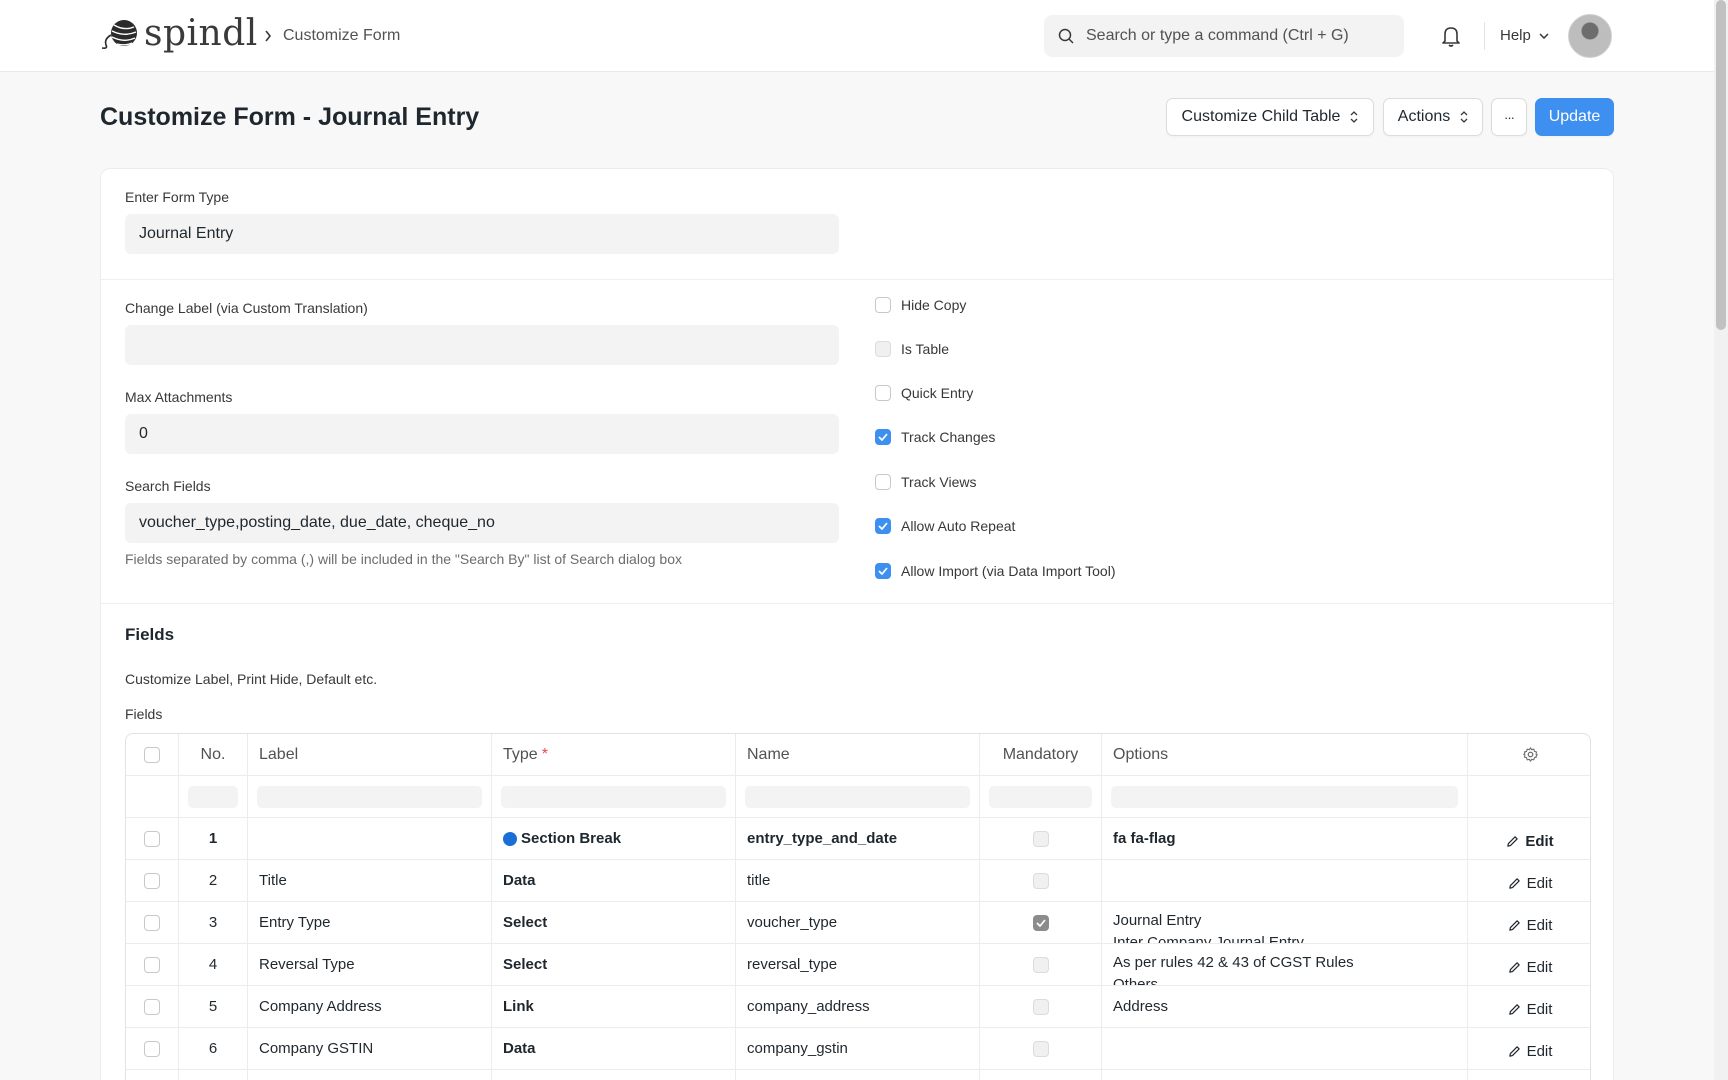 The width and height of the screenshot is (1728, 1080). What do you see at coordinates (370, 964) in the screenshot?
I see `row-label: Reversal Type` at bounding box center [370, 964].